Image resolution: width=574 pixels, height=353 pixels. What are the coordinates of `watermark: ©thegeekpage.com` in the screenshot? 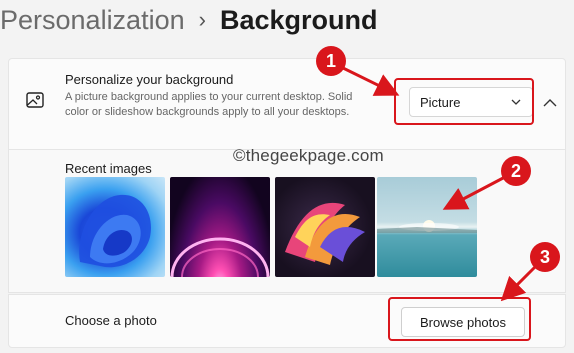 It's located at (308, 155).